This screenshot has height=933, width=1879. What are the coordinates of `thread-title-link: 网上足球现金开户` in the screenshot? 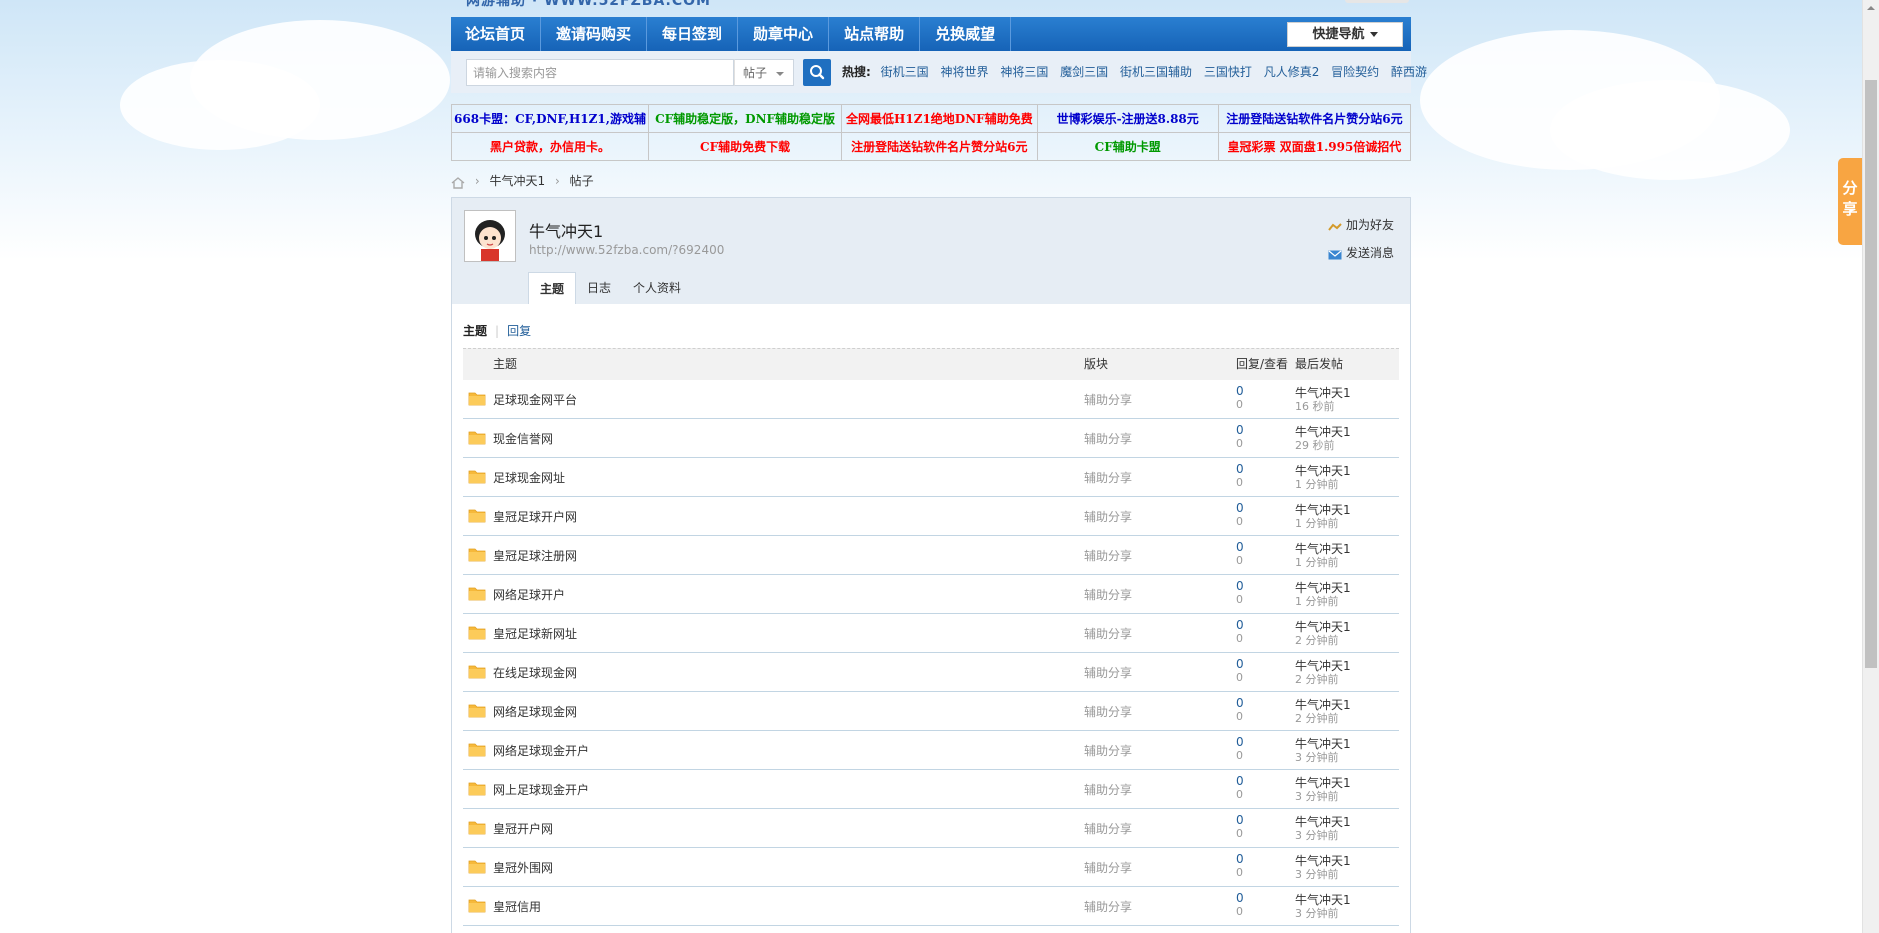 It's located at (541, 789).